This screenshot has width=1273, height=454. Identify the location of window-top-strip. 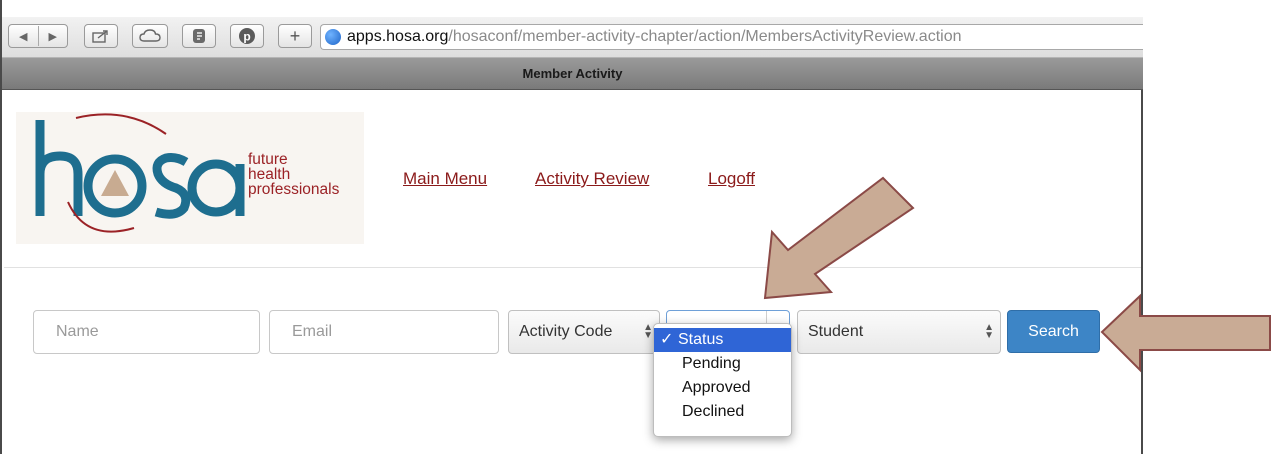
(572, 8).